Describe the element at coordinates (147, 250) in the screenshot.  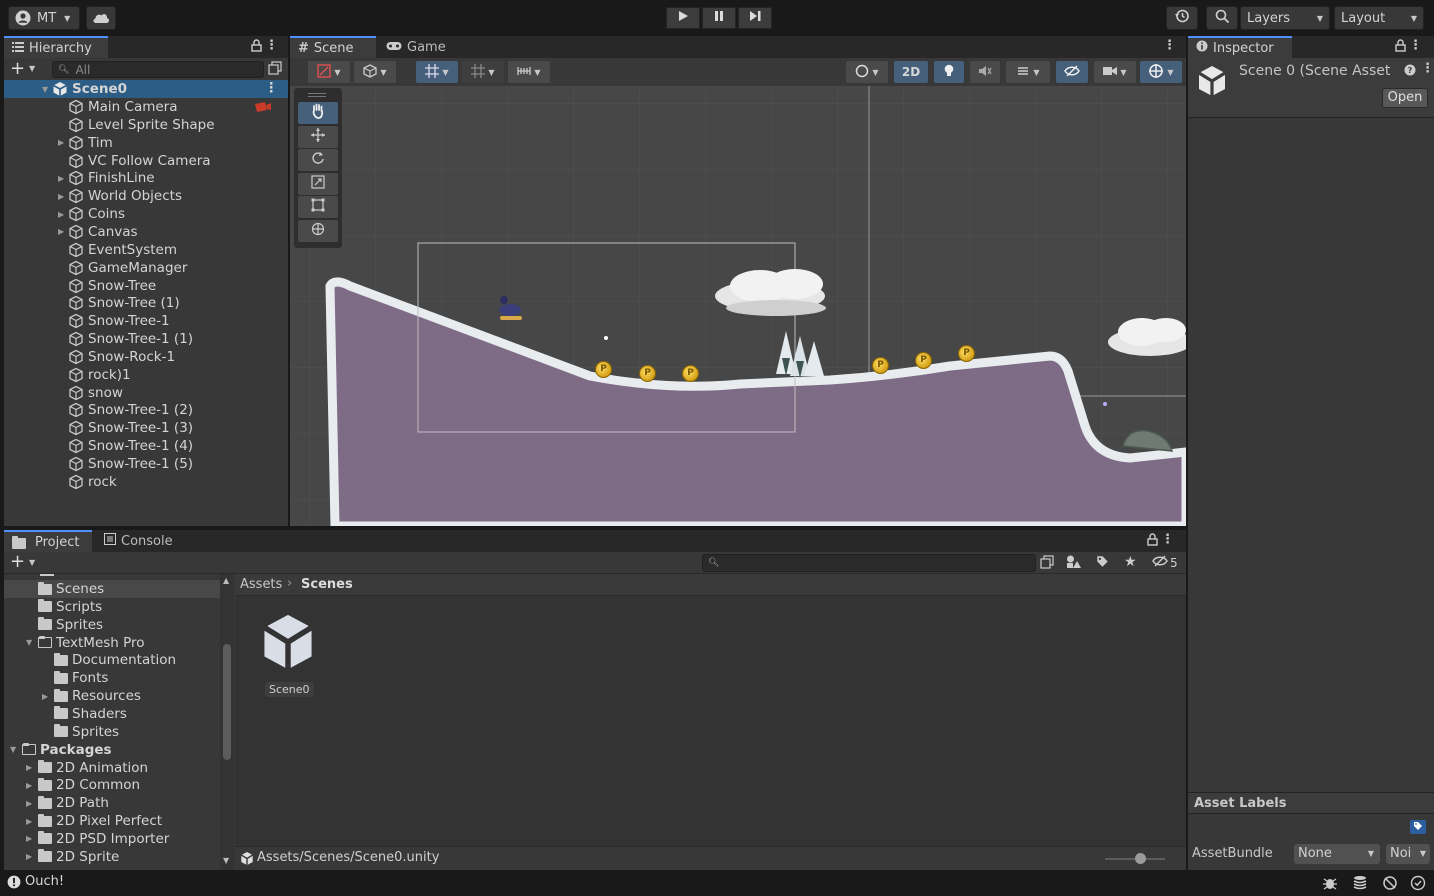
I see `hierarchy-item: EventSystem` at that location.